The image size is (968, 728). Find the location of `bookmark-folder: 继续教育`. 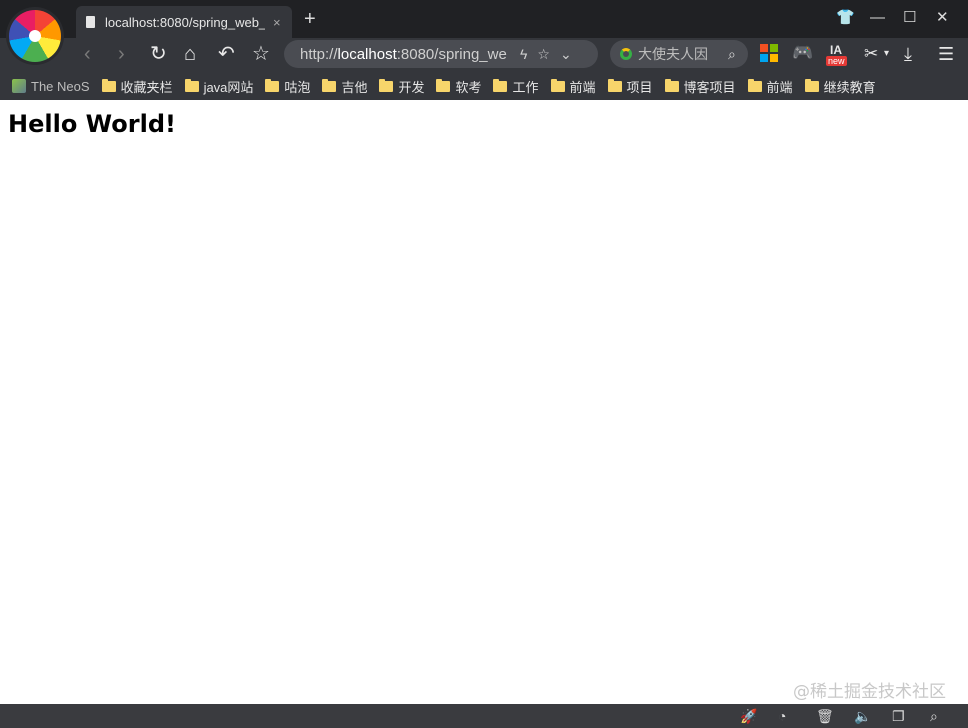

bookmark-folder: 继续教育 is located at coordinates (840, 86).